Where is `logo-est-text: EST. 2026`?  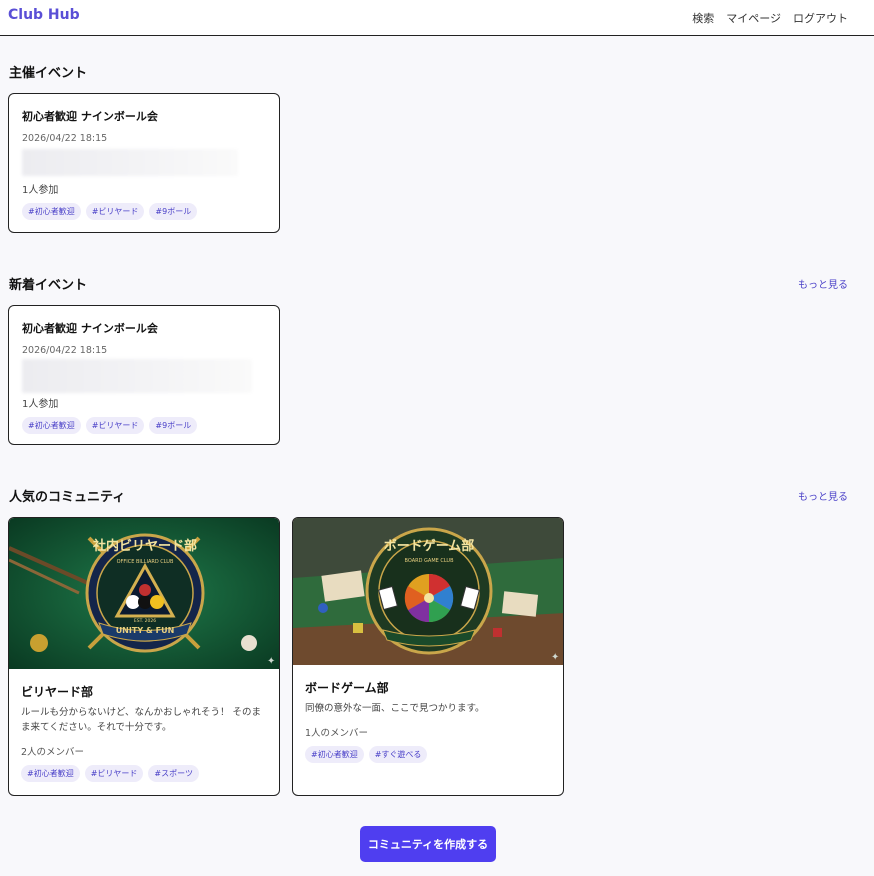
logo-est-text: EST. 2026 is located at coordinates (145, 621).